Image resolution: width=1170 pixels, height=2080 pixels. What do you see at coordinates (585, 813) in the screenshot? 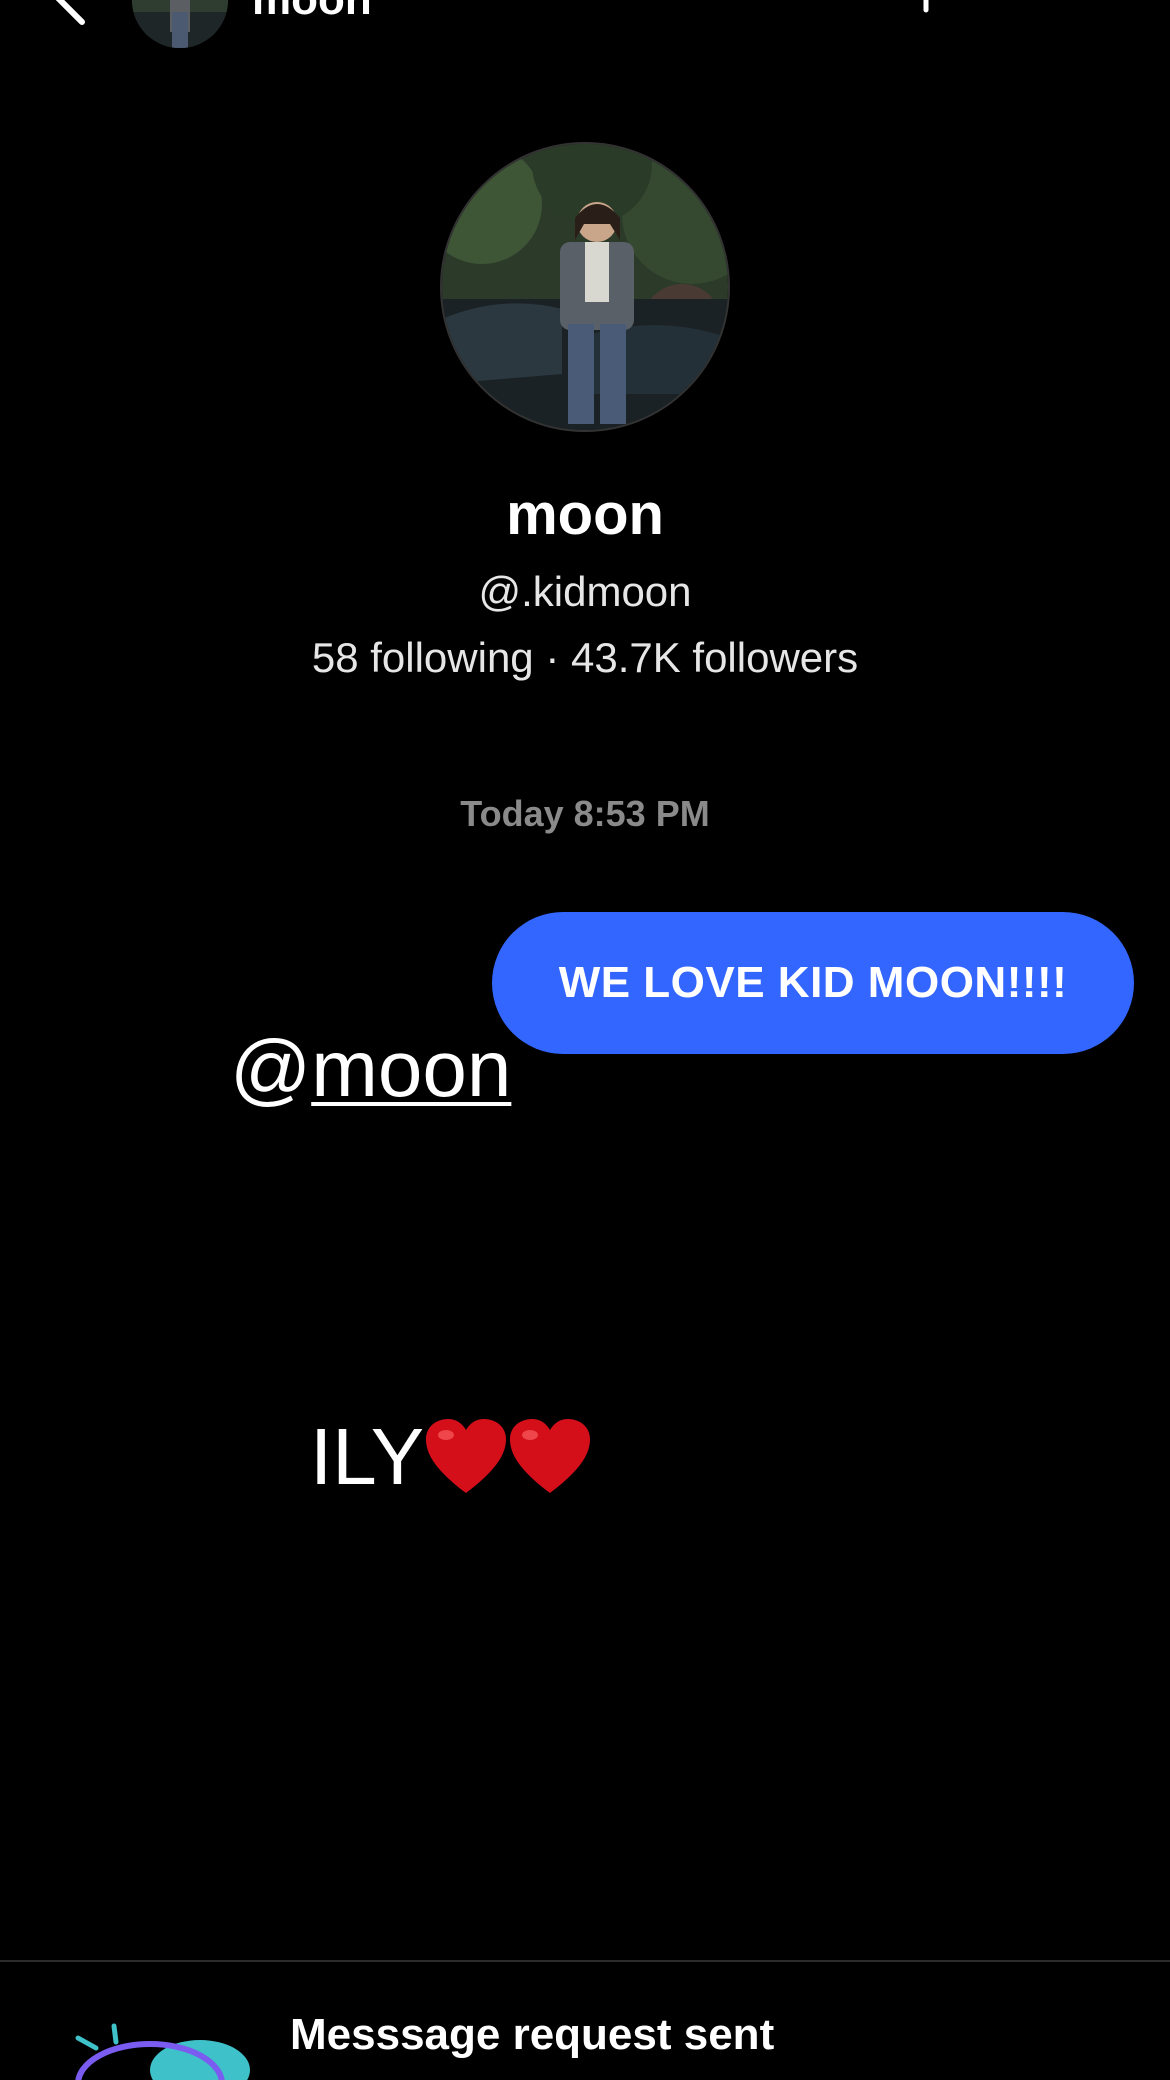
I see `message-timestamp: Today 8:53 PM` at bounding box center [585, 813].